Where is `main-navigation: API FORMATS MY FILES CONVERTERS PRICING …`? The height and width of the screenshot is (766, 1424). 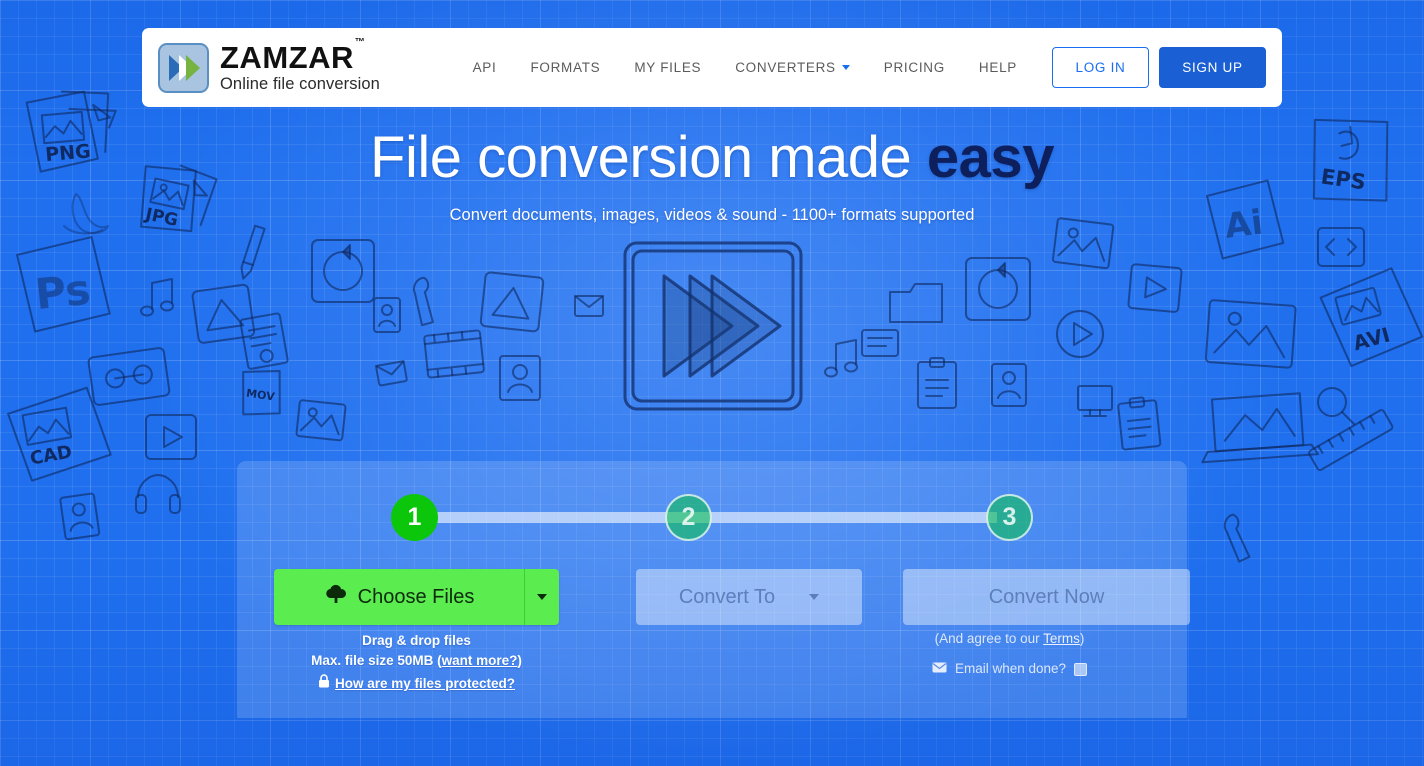 main-navigation: API FORMATS MY FILES CONVERTERS PRICING … is located at coordinates (861, 67).